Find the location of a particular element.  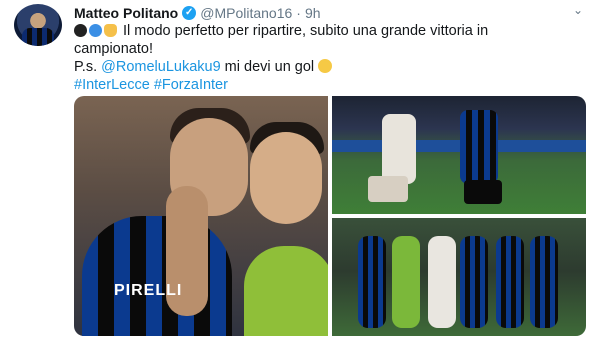

avatar is located at coordinates (38, 25).